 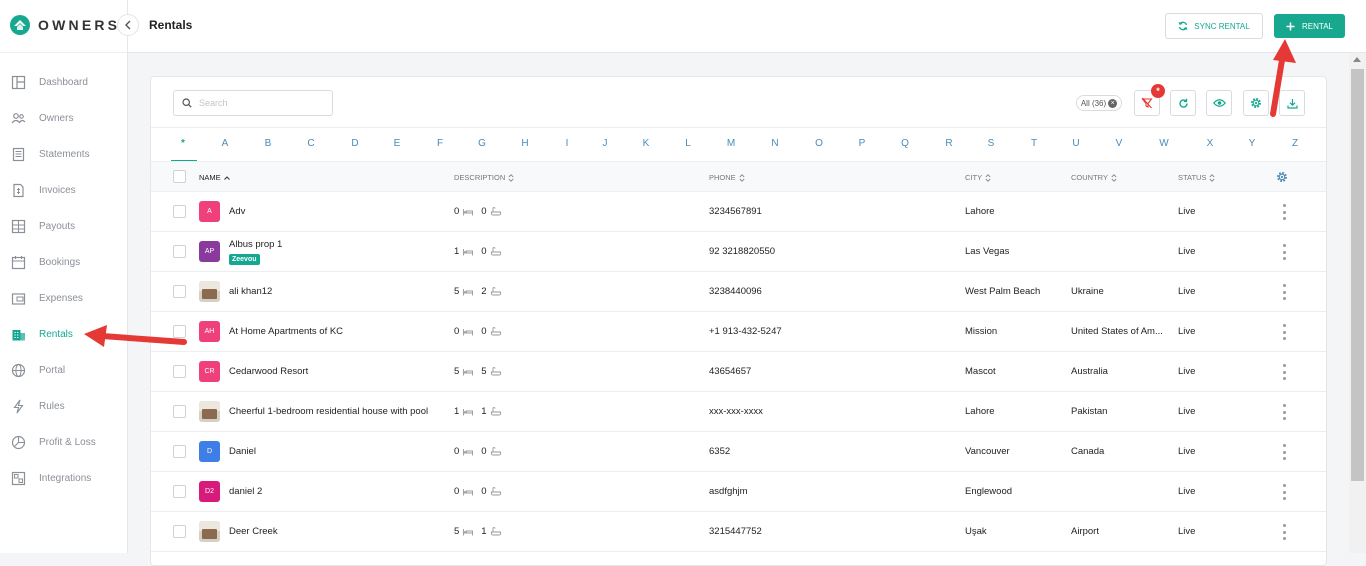 What do you see at coordinates (1076, 143) in the screenshot?
I see `letter-filter-u: U` at bounding box center [1076, 143].